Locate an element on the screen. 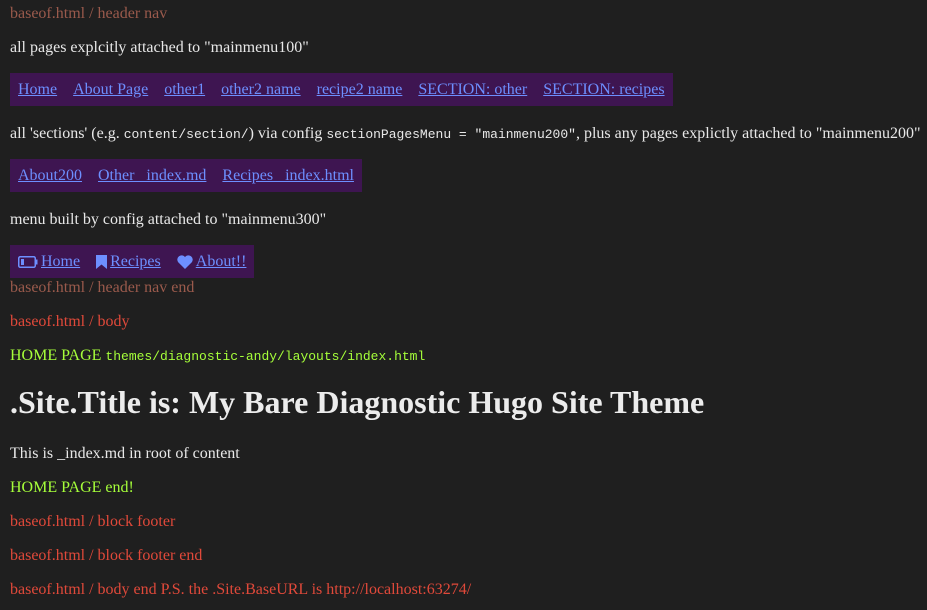  footer-start-marker: baseof.html / block footer is located at coordinates (93, 521).